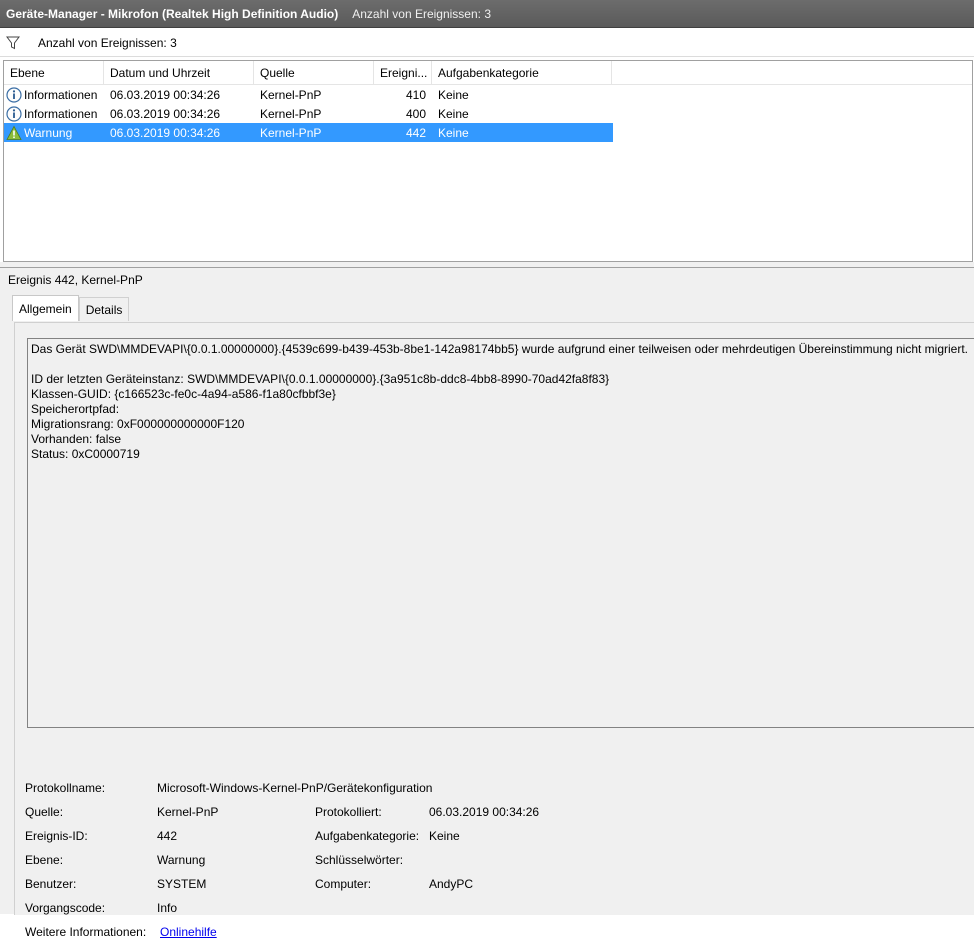  I want to click on prop-logged-value: 06.03.2019 00:34:26, so click(484, 812).